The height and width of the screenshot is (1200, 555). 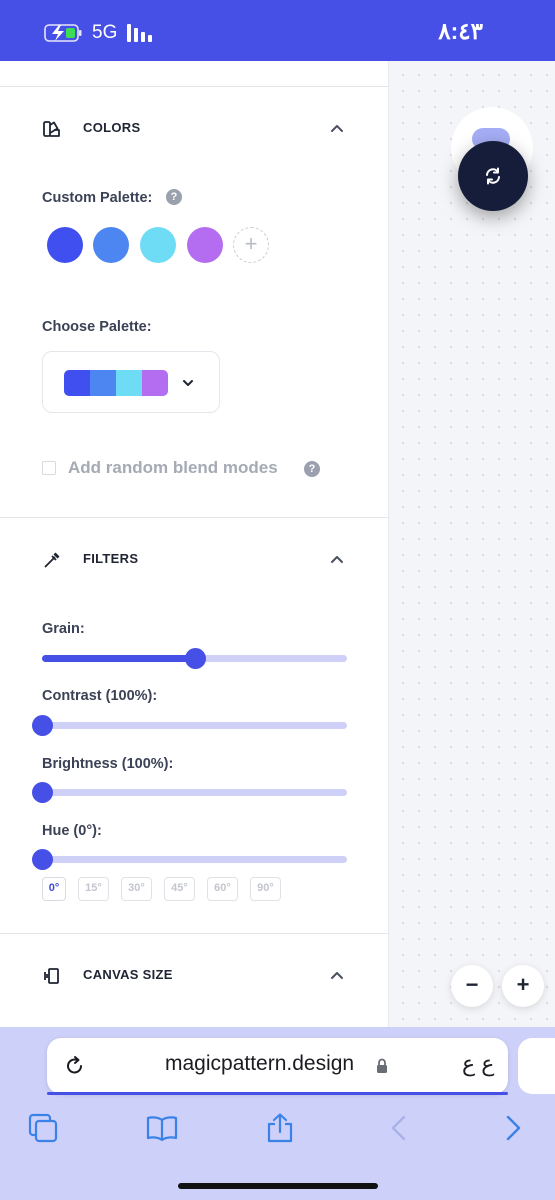 What do you see at coordinates (108, 764) in the screenshot?
I see `brightness-label: Brightness (100%):` at bounding box center [108, 764].